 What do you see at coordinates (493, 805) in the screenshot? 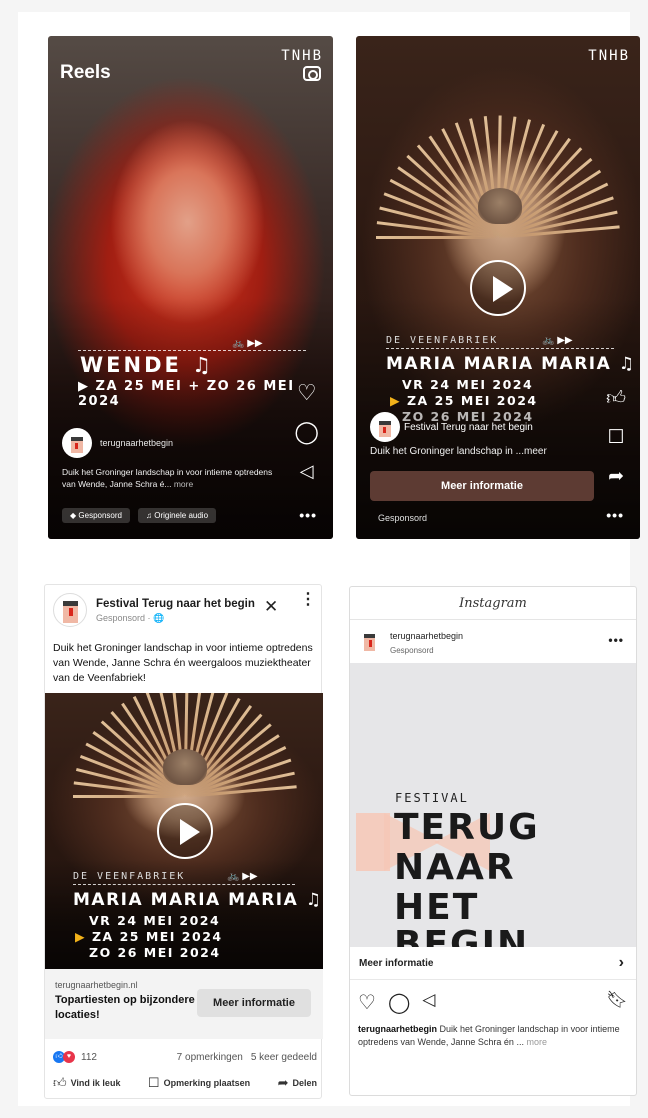
I see `festival-poster: FESTIVAL TERUG NAAR HET BEGIN` at bounding box center [493, 805].